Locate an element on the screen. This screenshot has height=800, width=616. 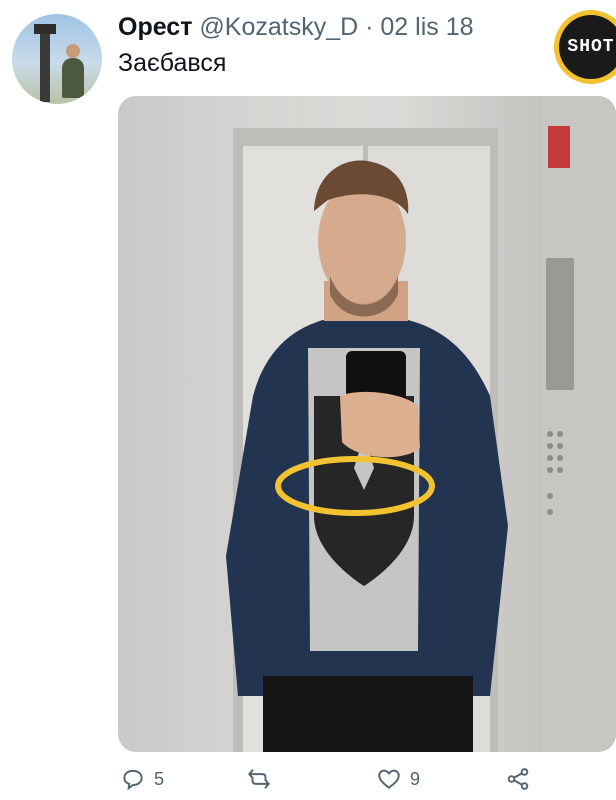
shot-logo-text: SHOT is located at coordinates (591, 47).